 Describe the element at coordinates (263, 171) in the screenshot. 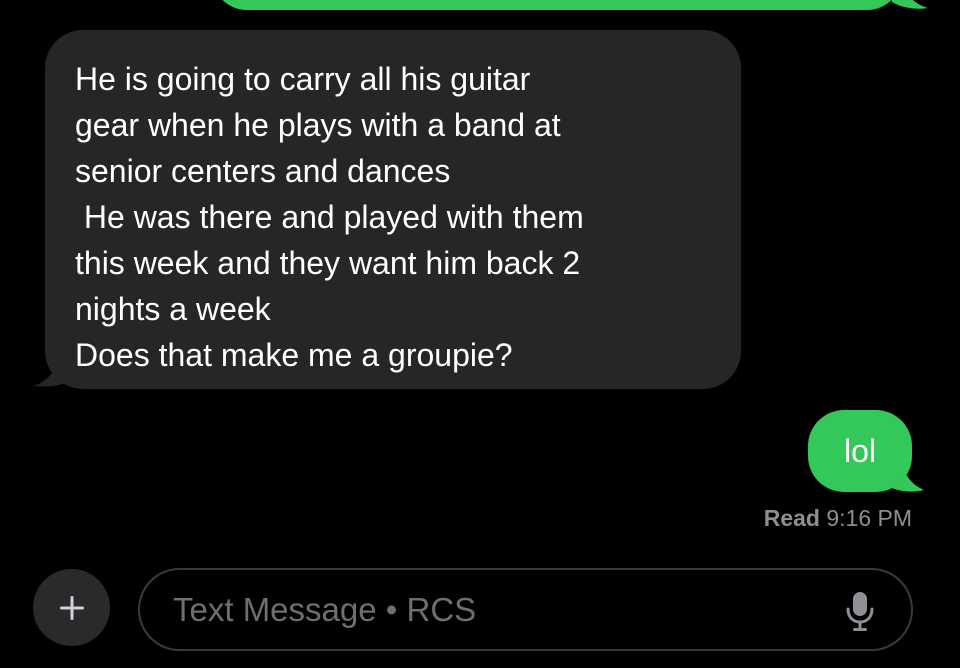

I see `message-line: senior centers and dances` at that location.